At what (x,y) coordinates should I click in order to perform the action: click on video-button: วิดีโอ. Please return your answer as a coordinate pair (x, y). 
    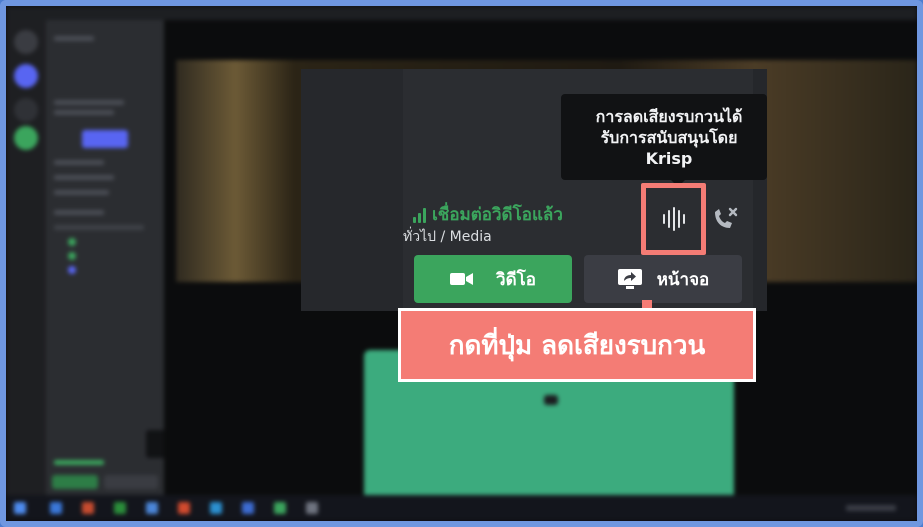
    Looking at the image, I should click on (493, 279).